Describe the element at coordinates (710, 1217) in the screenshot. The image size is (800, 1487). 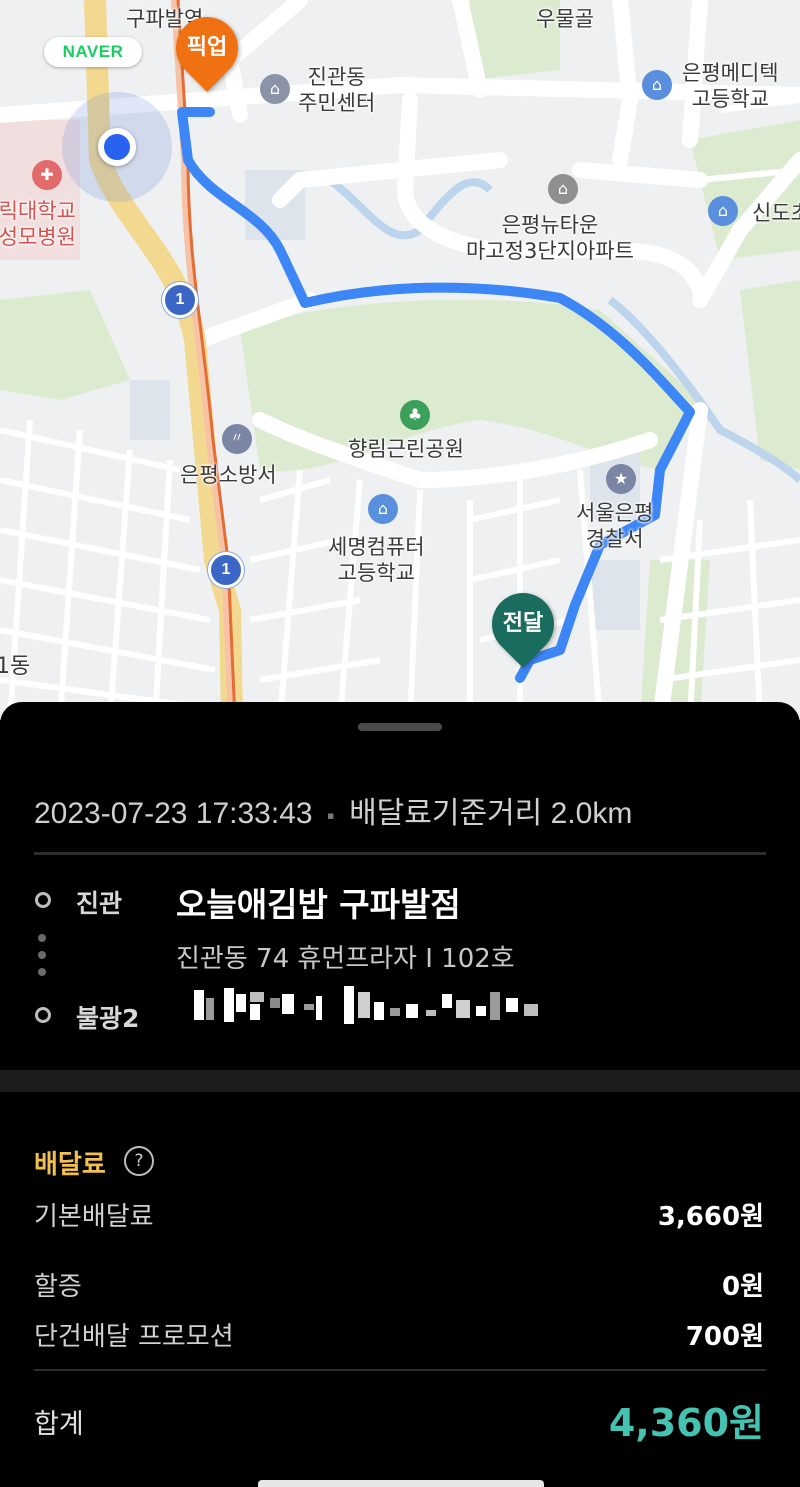
I see `fee-value-base: 3,660원` at that location.